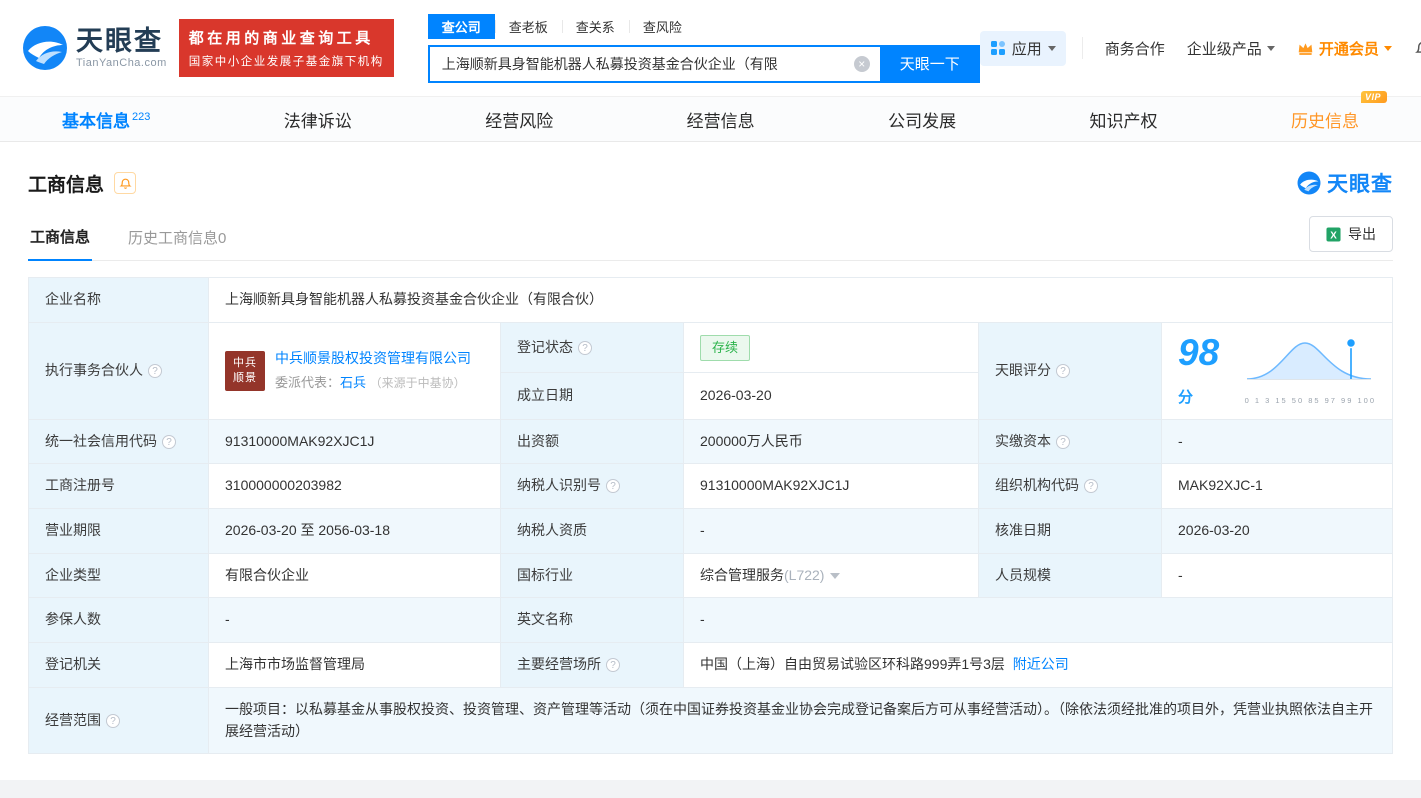  I want to click on menu-item-enterprise: 企业级产品, so click(1231, 48).